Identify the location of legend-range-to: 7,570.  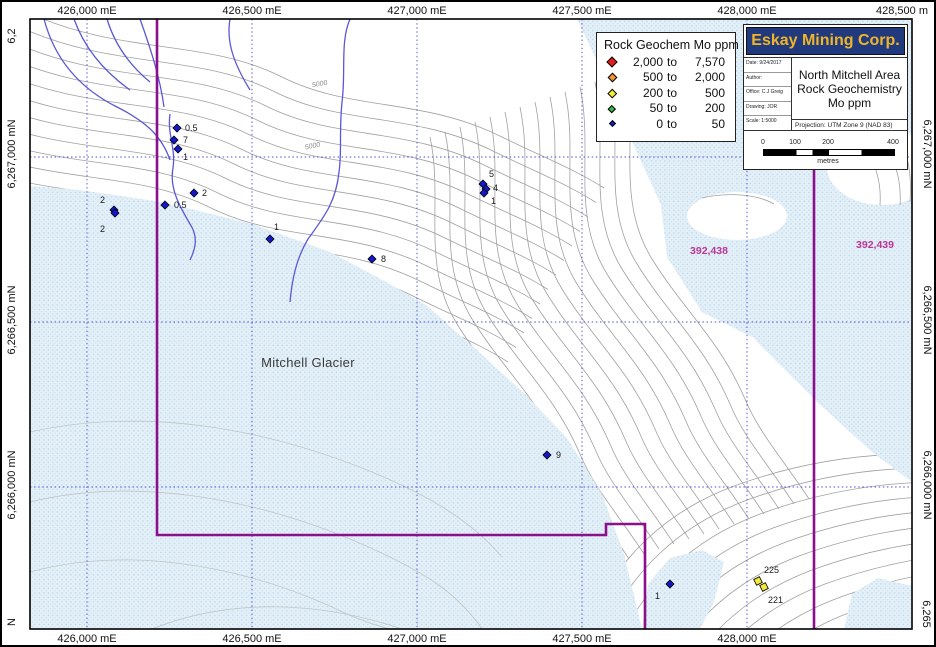
(709, 61).